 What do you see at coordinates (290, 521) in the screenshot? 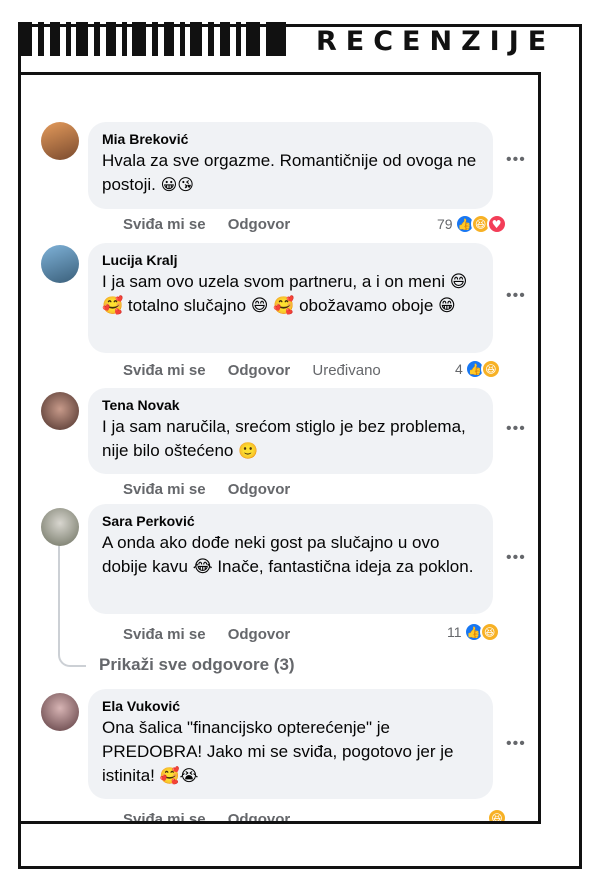
I see `comment-author: Sara Perković` at bounding box center [290, 521].